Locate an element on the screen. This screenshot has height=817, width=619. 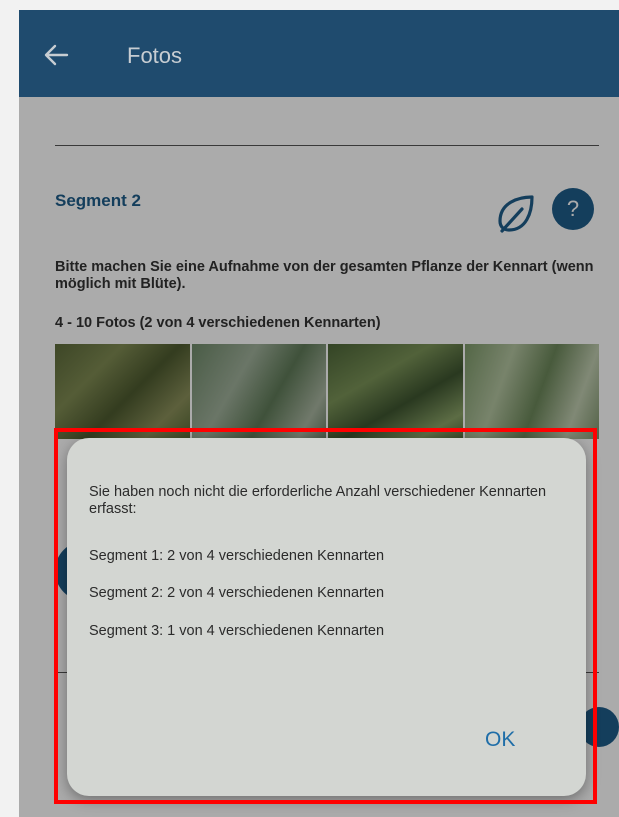
ok-button: OK is located at coordinates (500, 740).